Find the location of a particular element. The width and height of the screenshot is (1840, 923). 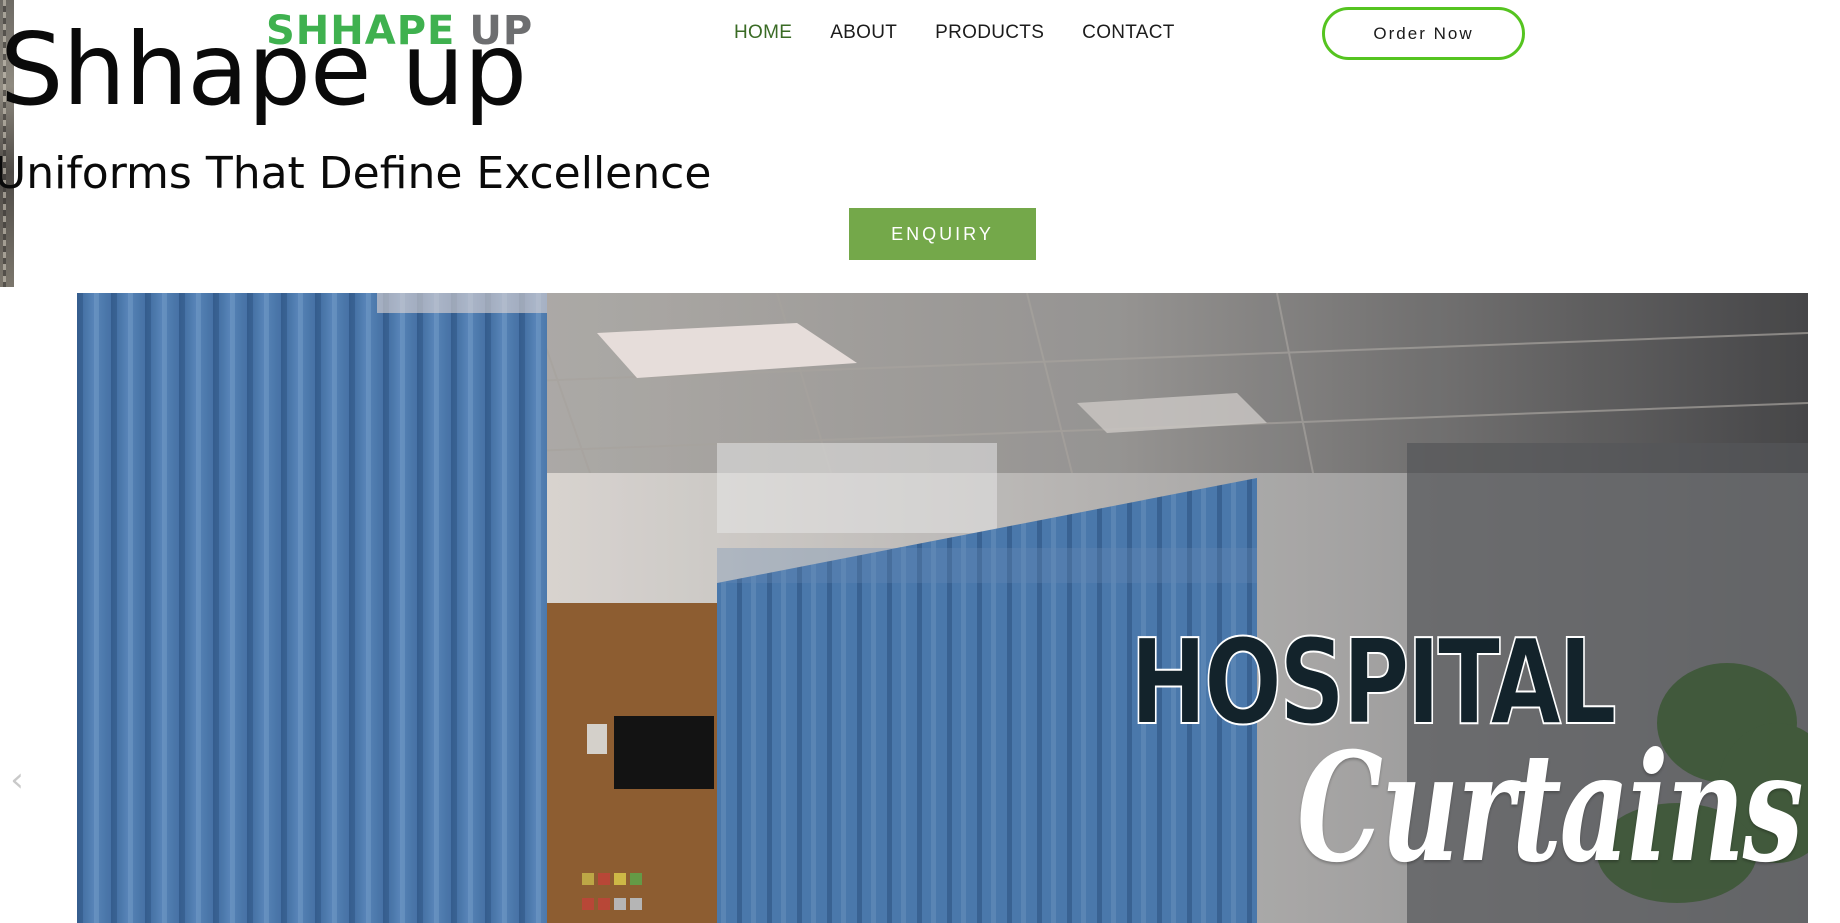

hero-subtitle: Uniforms That Define Excellence is located at coordinates (356, 173).